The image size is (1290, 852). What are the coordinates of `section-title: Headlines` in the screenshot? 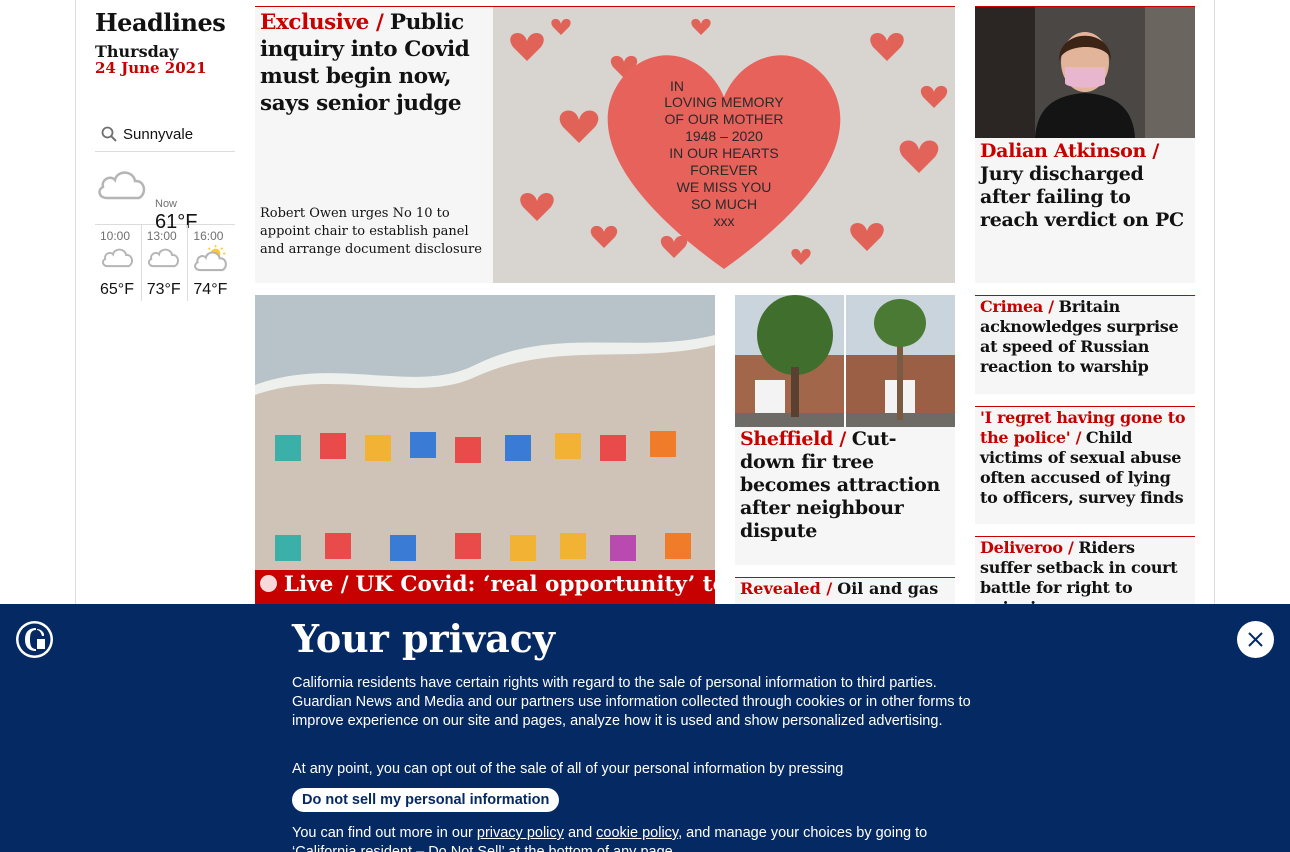 It's located at (160, 22).